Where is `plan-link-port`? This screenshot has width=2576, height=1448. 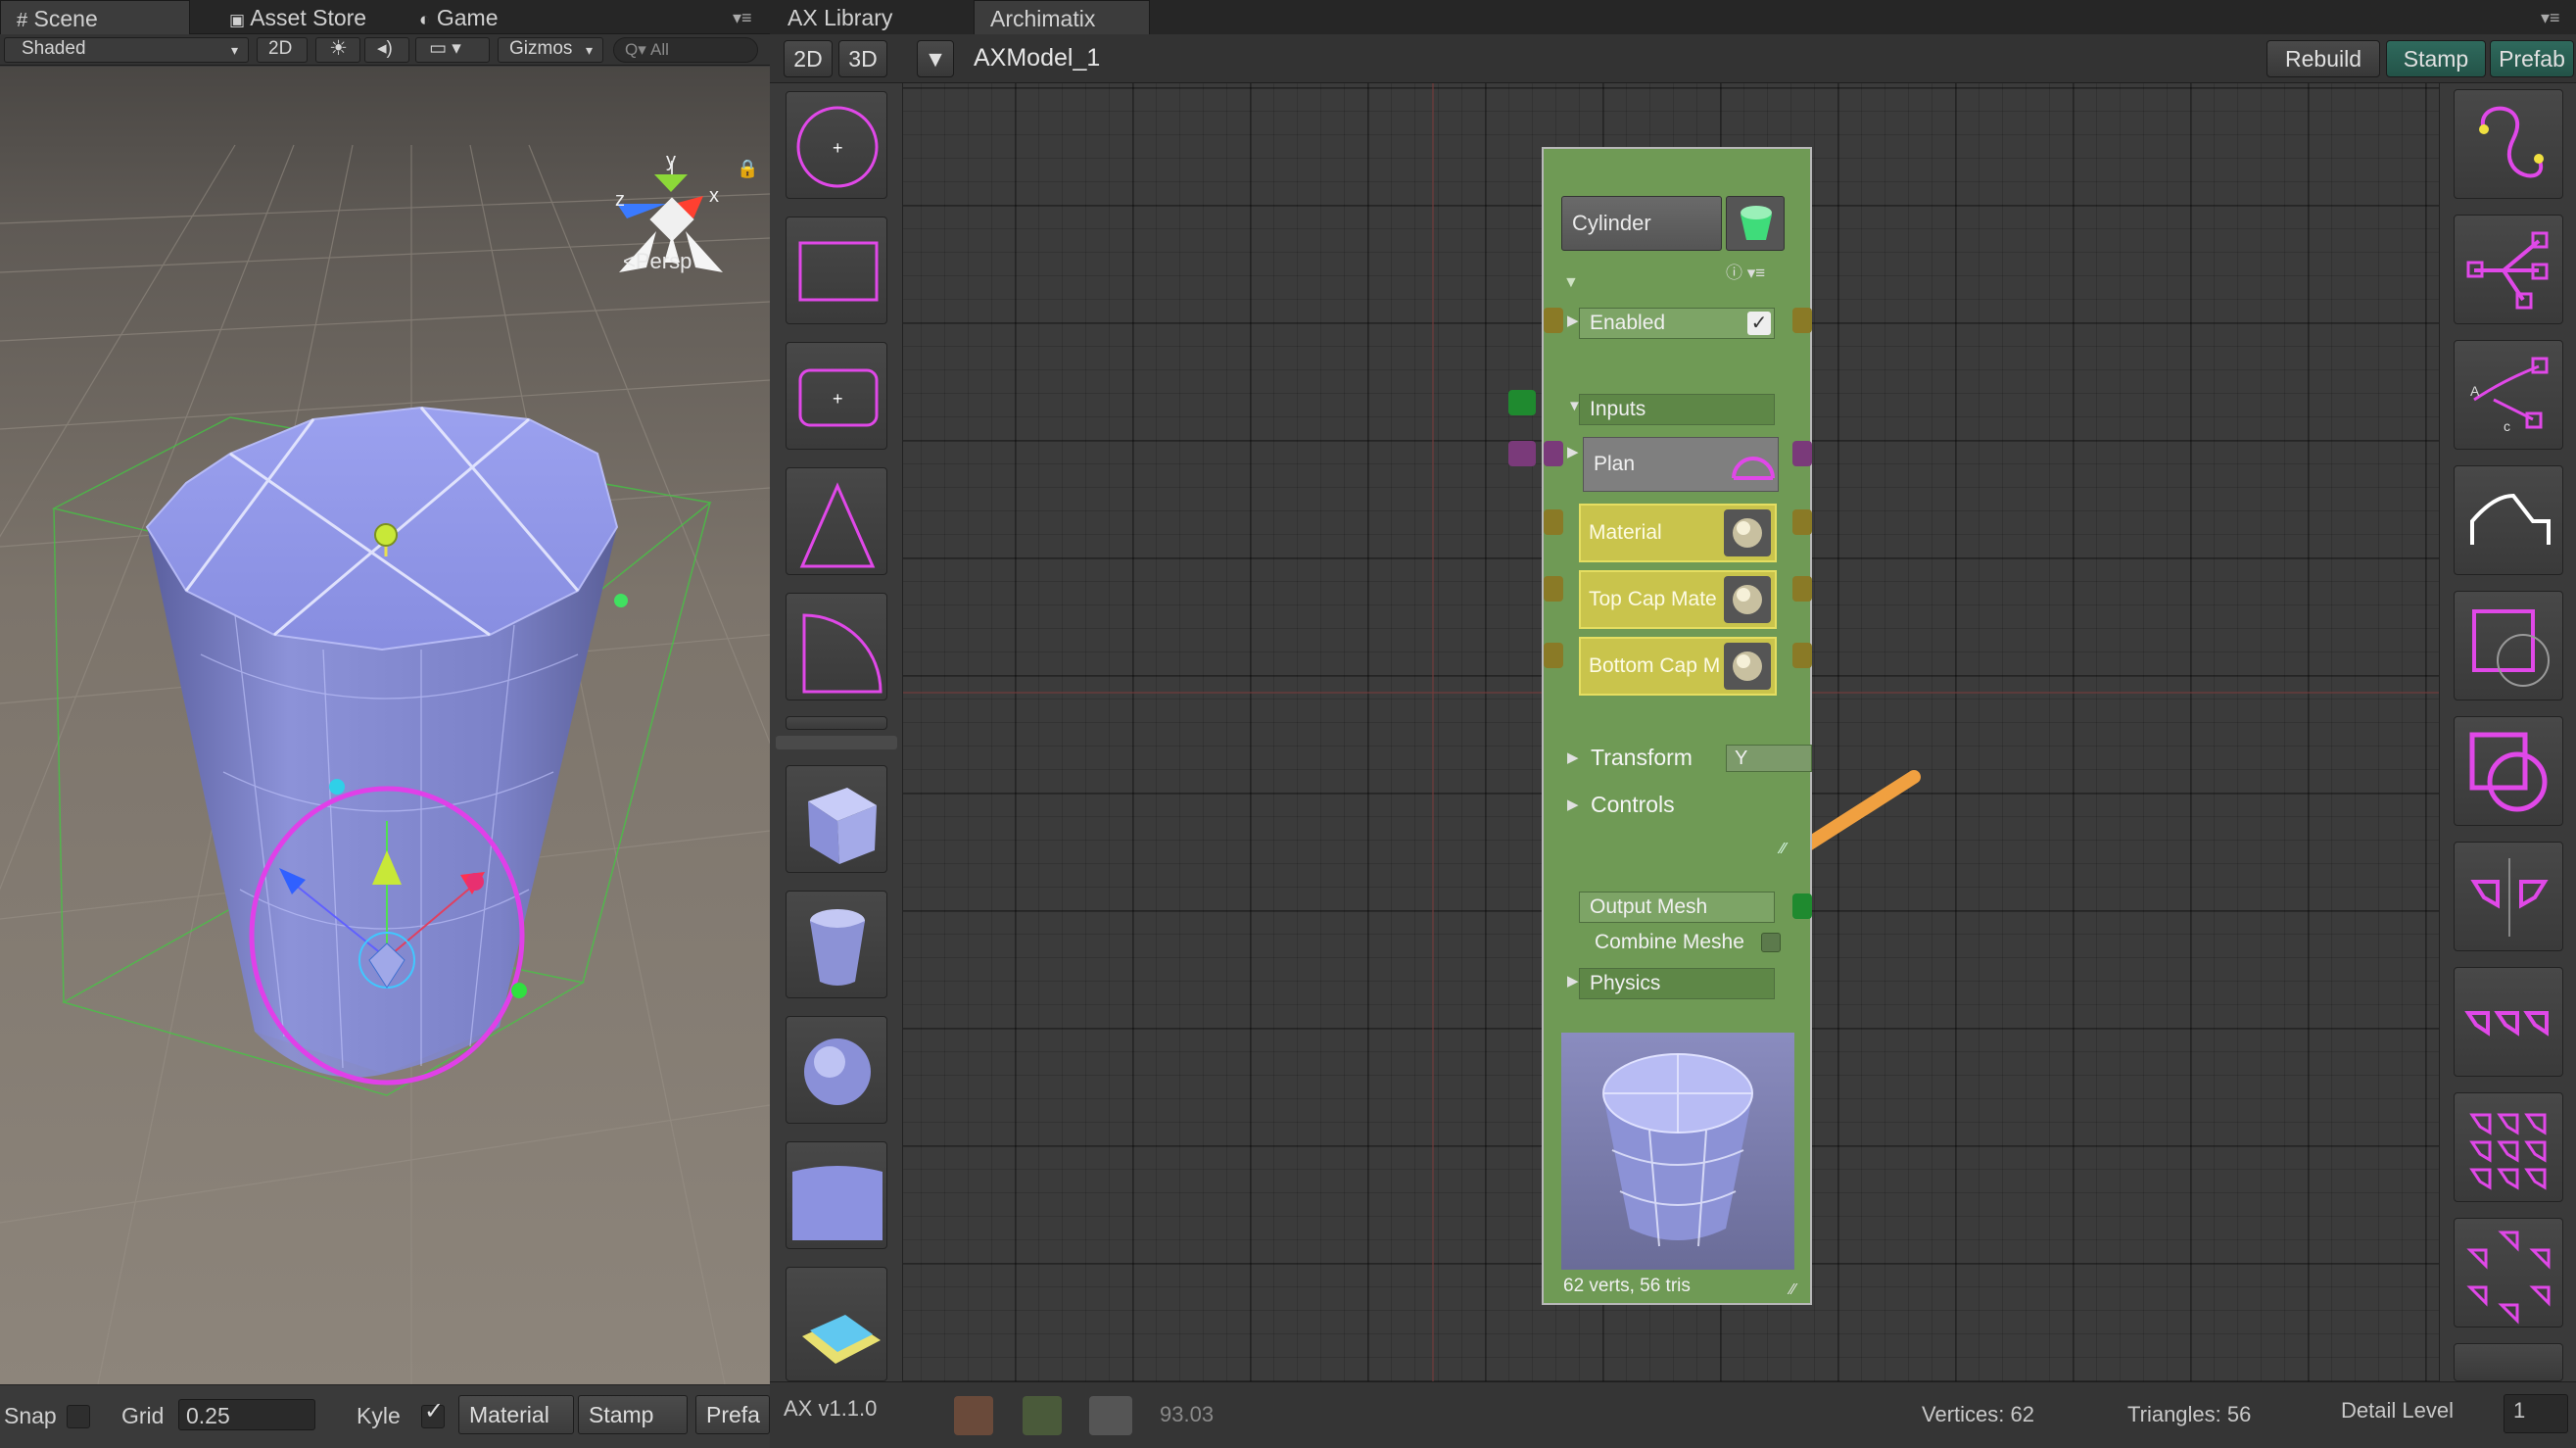
plan-link-port is located at coordinates (1522, 454).